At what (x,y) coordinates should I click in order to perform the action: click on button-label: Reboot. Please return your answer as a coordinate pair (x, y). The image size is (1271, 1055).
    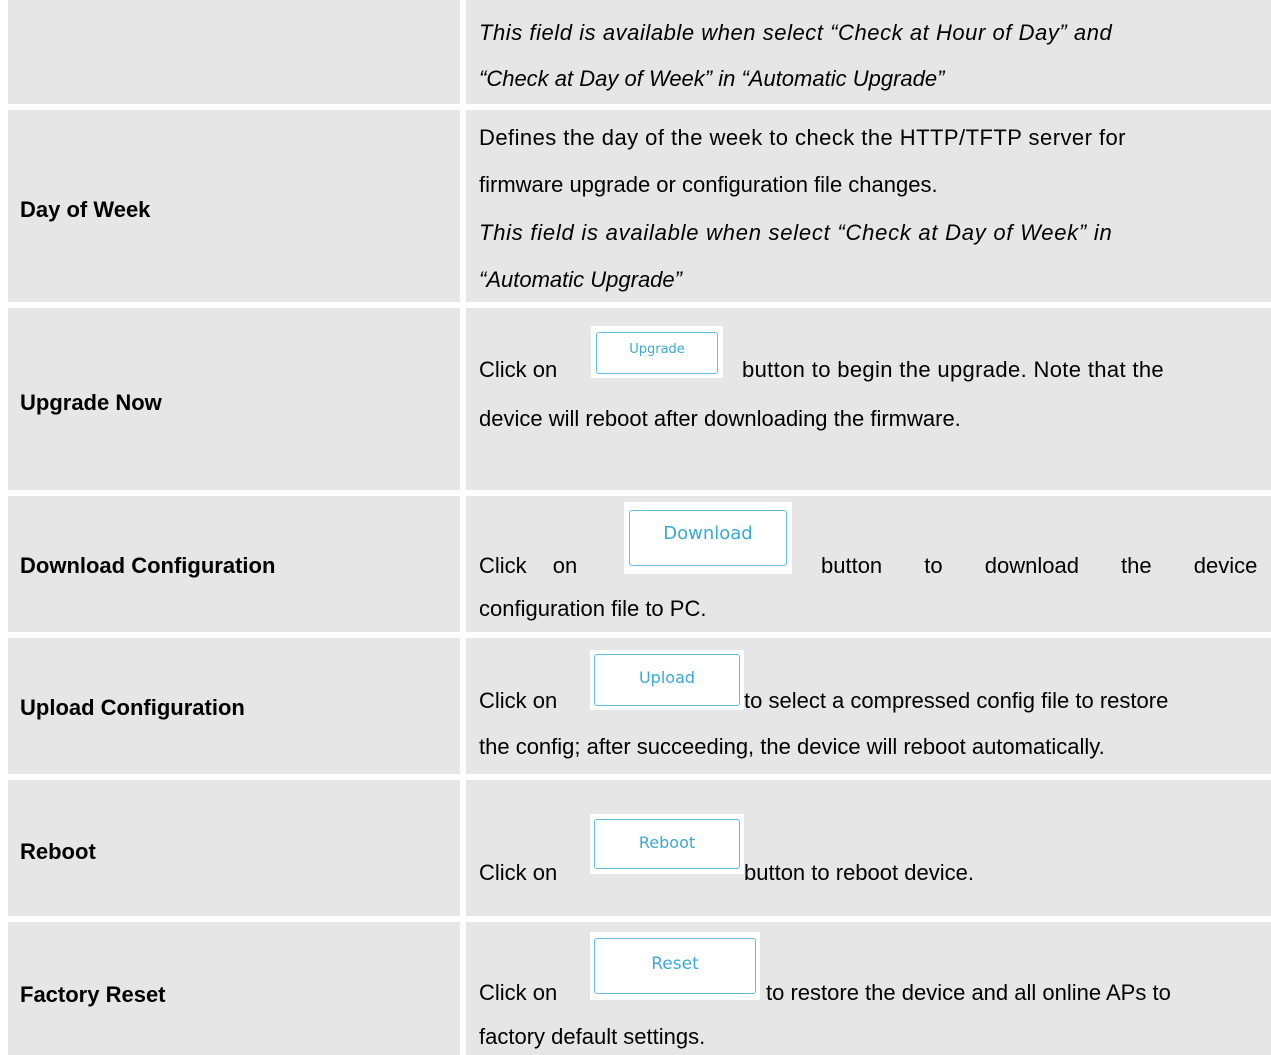
    Looking at the image, I should click on (667, 842).